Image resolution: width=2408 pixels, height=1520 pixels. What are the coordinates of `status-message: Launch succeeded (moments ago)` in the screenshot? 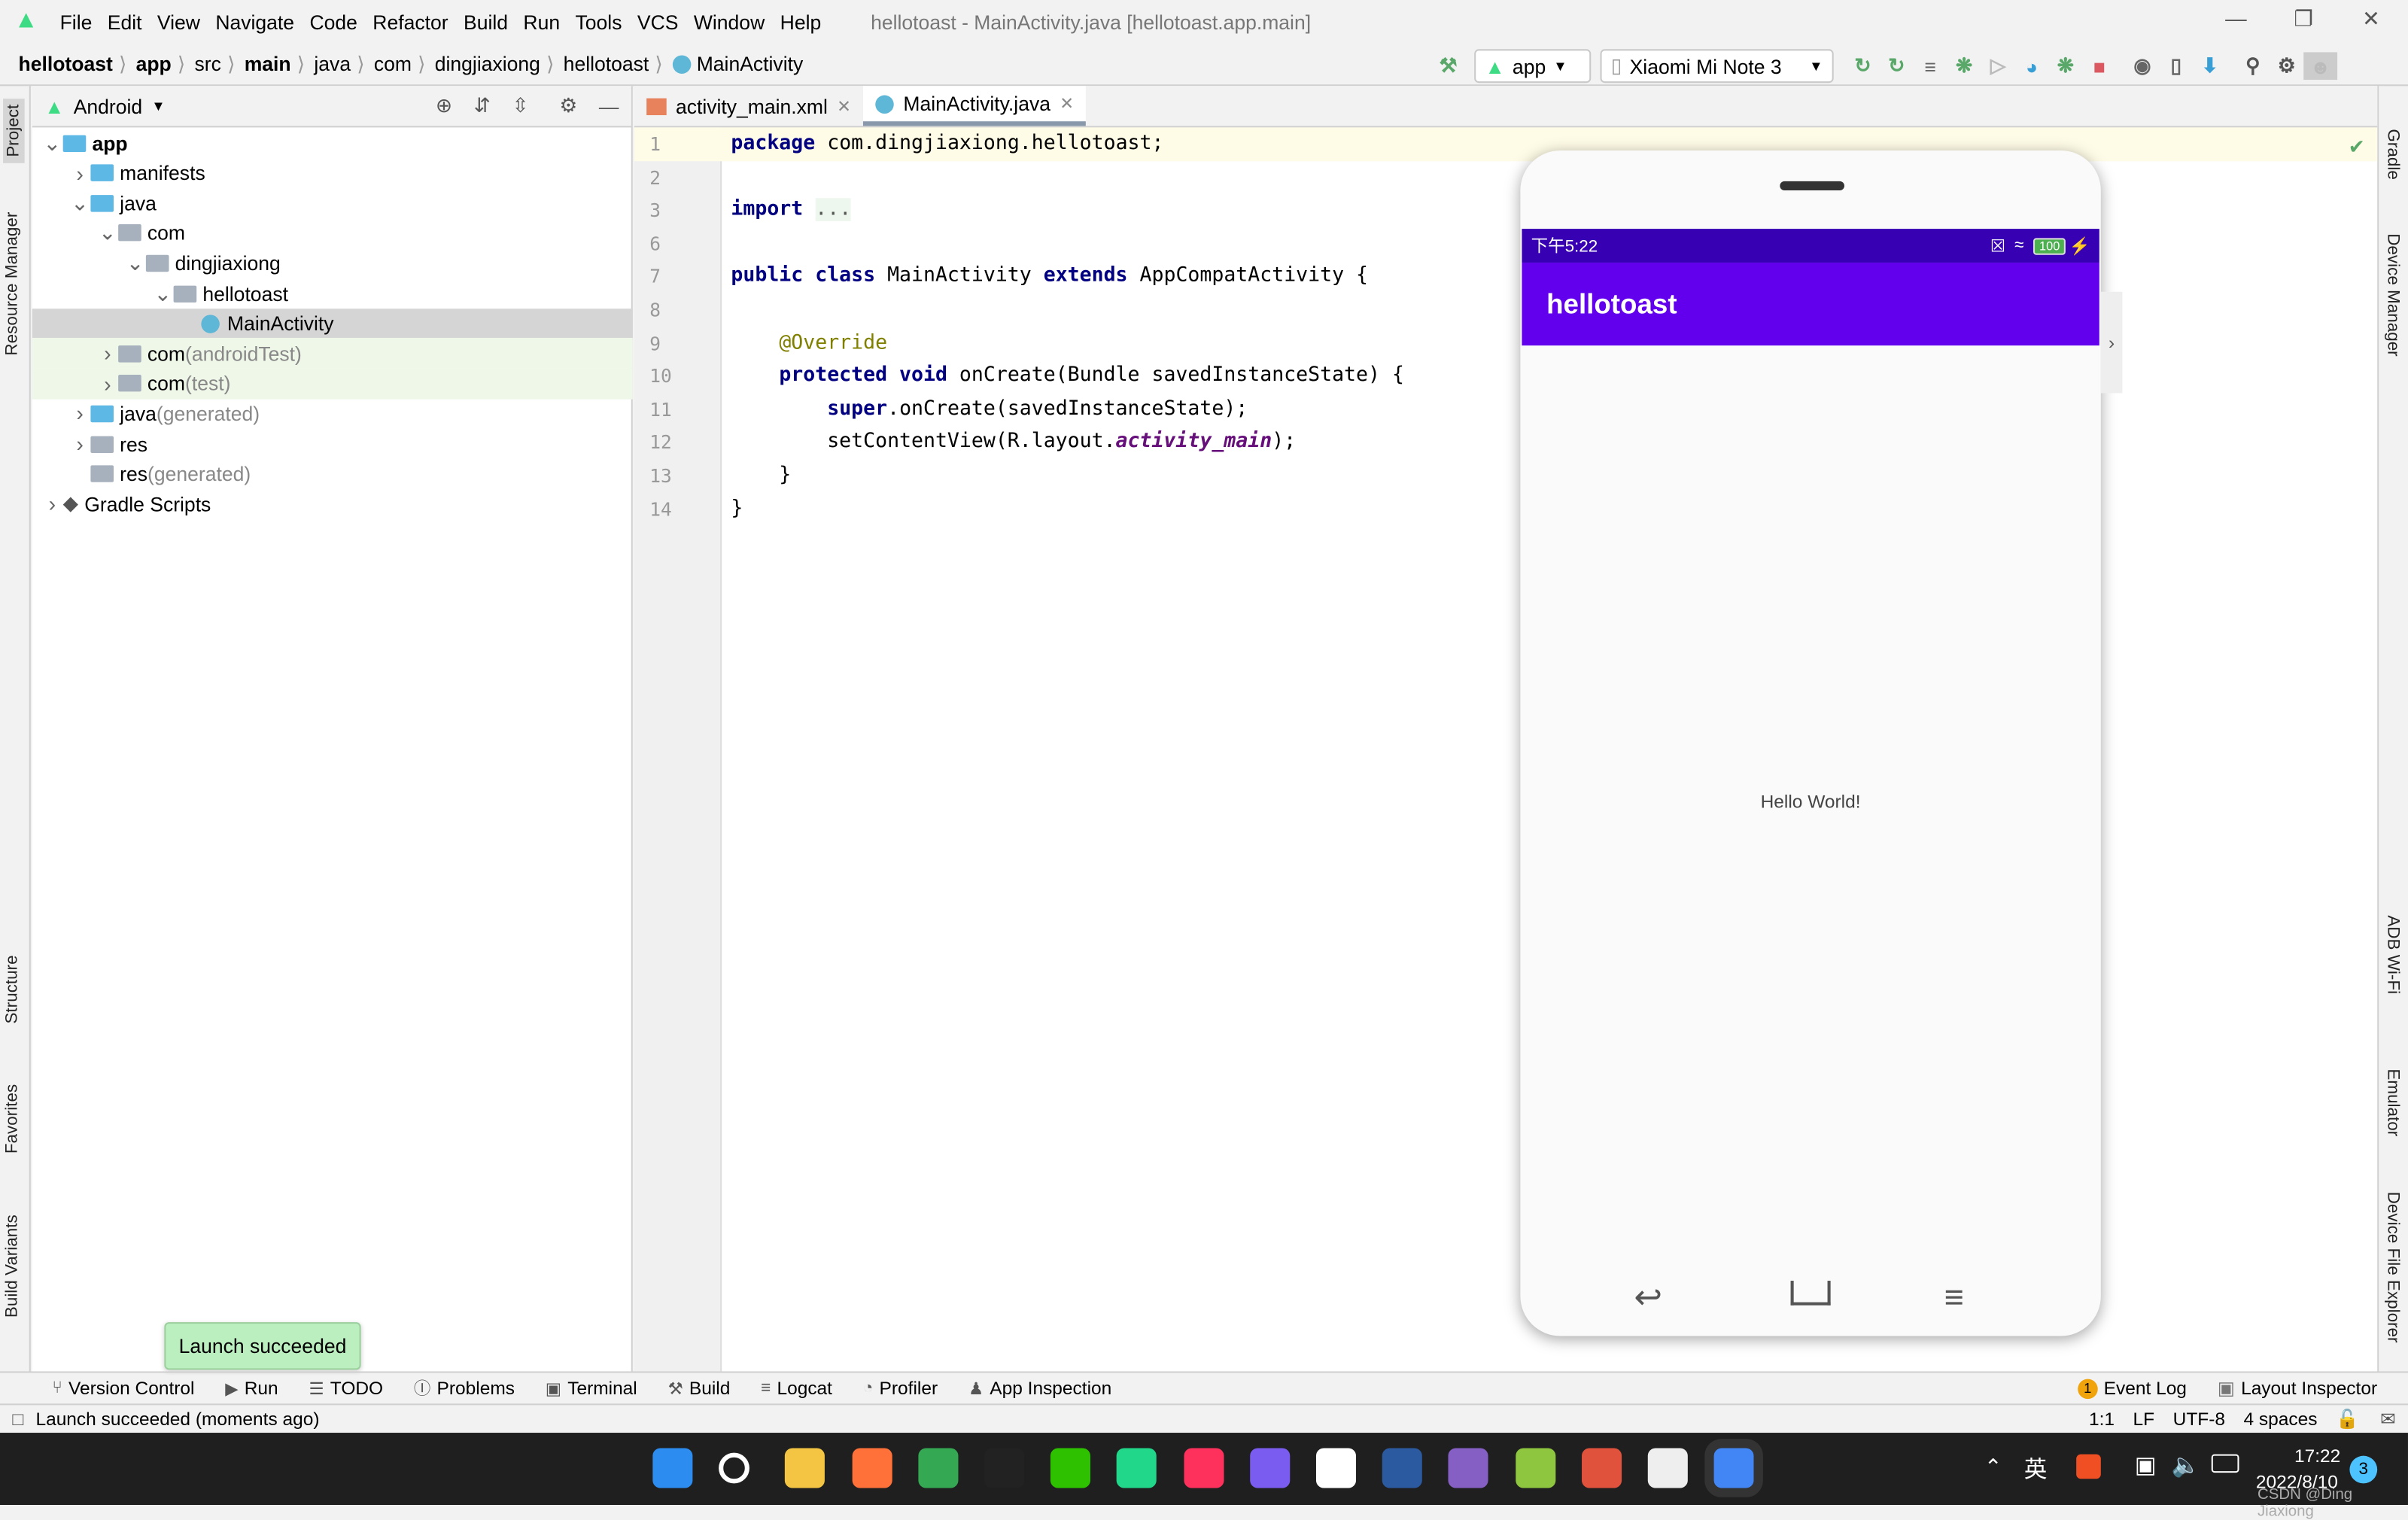 It's located at (177, 1419).